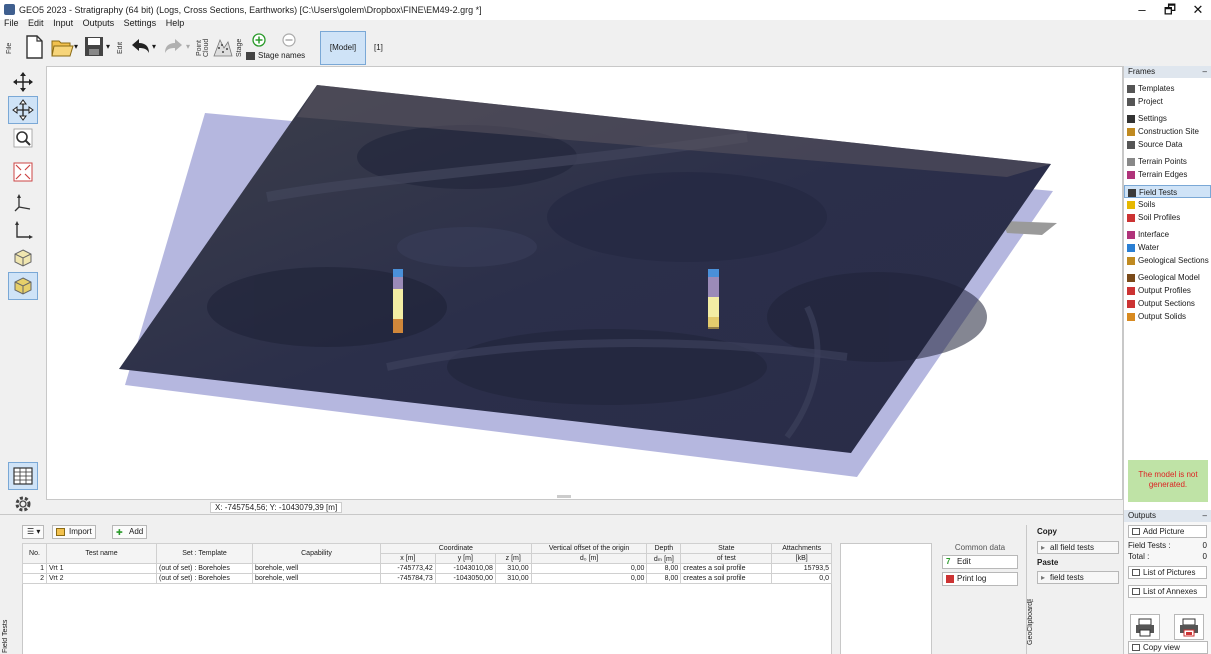 This screenshot has width=1211, height=654. What do you see at coordinates (1167, 572) in the screenshot?
I see `list-of-pictures-button: List of Pictures` at bounding box center [1167, 572].